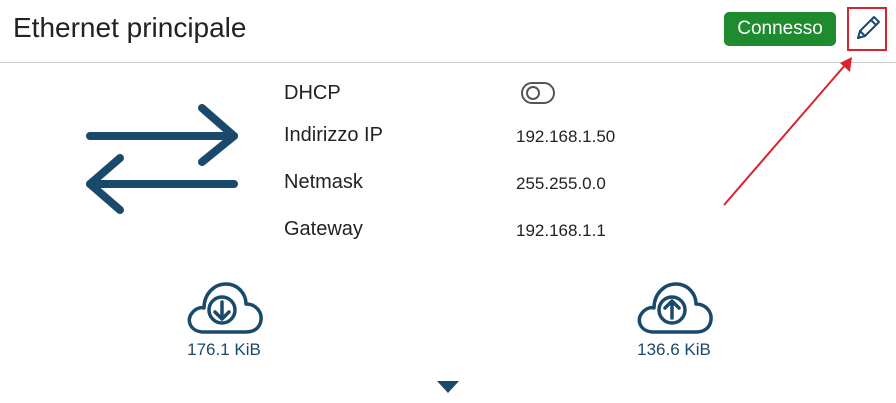 The image size is (896, 403). Describe the element at coordinates (130, 27) in the screenshot. I see `page-title: Ethernet principale` at that location.